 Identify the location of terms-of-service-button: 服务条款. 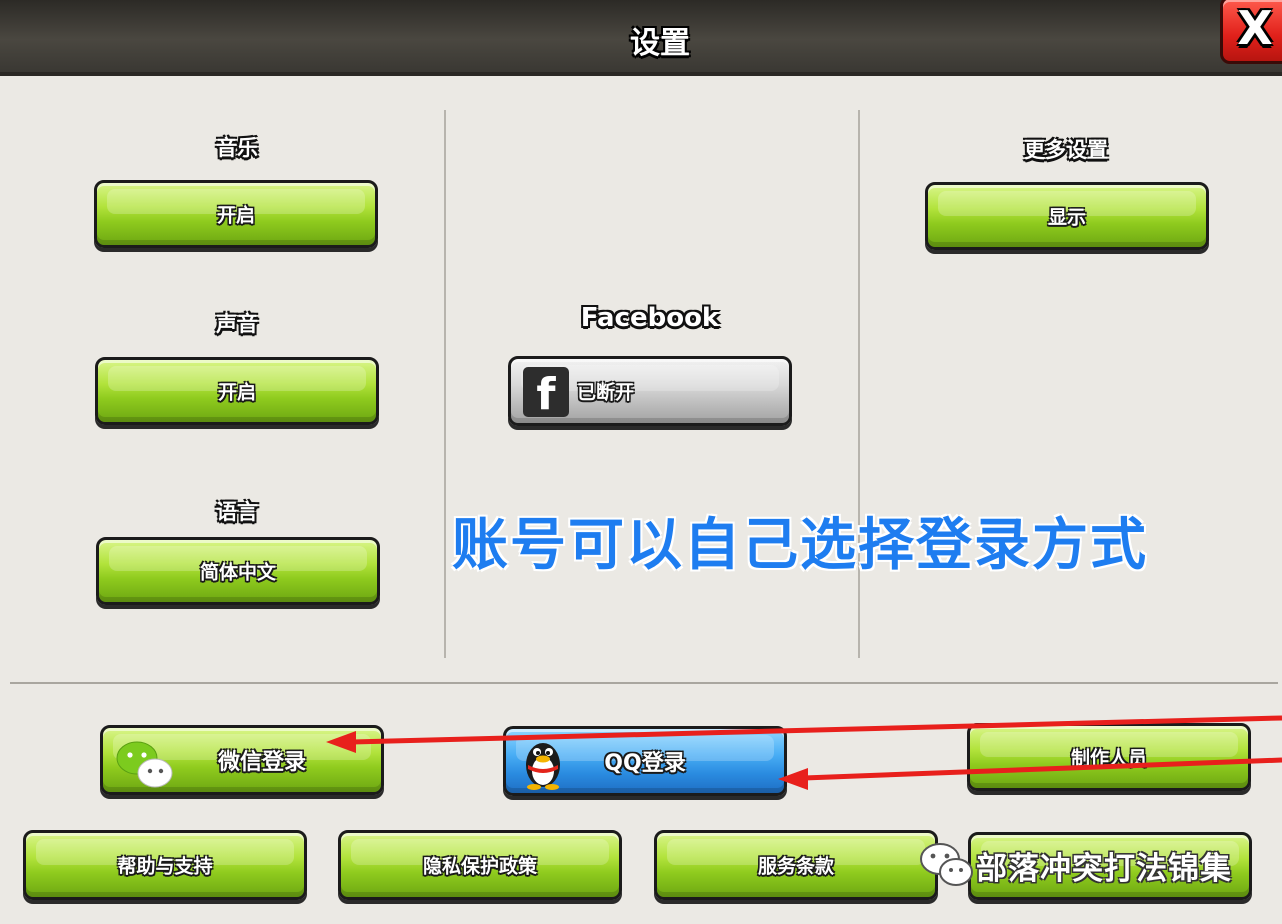
(796, 865).